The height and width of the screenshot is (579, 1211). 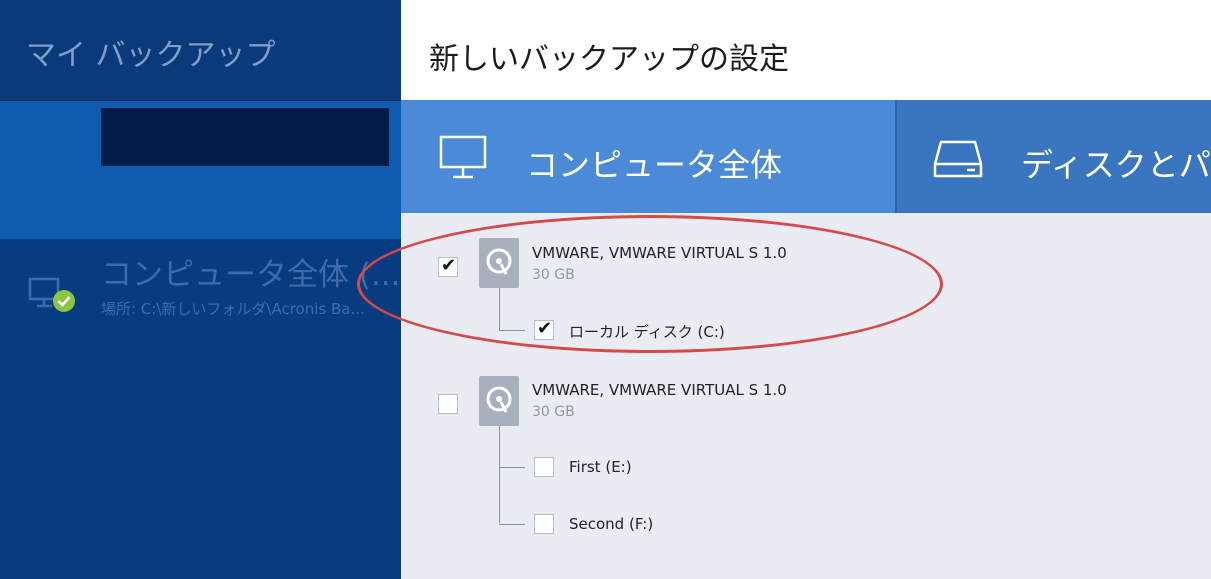 I want to click on tab-entire-computer: コンピュータ全体, so click(x=648, y=156).